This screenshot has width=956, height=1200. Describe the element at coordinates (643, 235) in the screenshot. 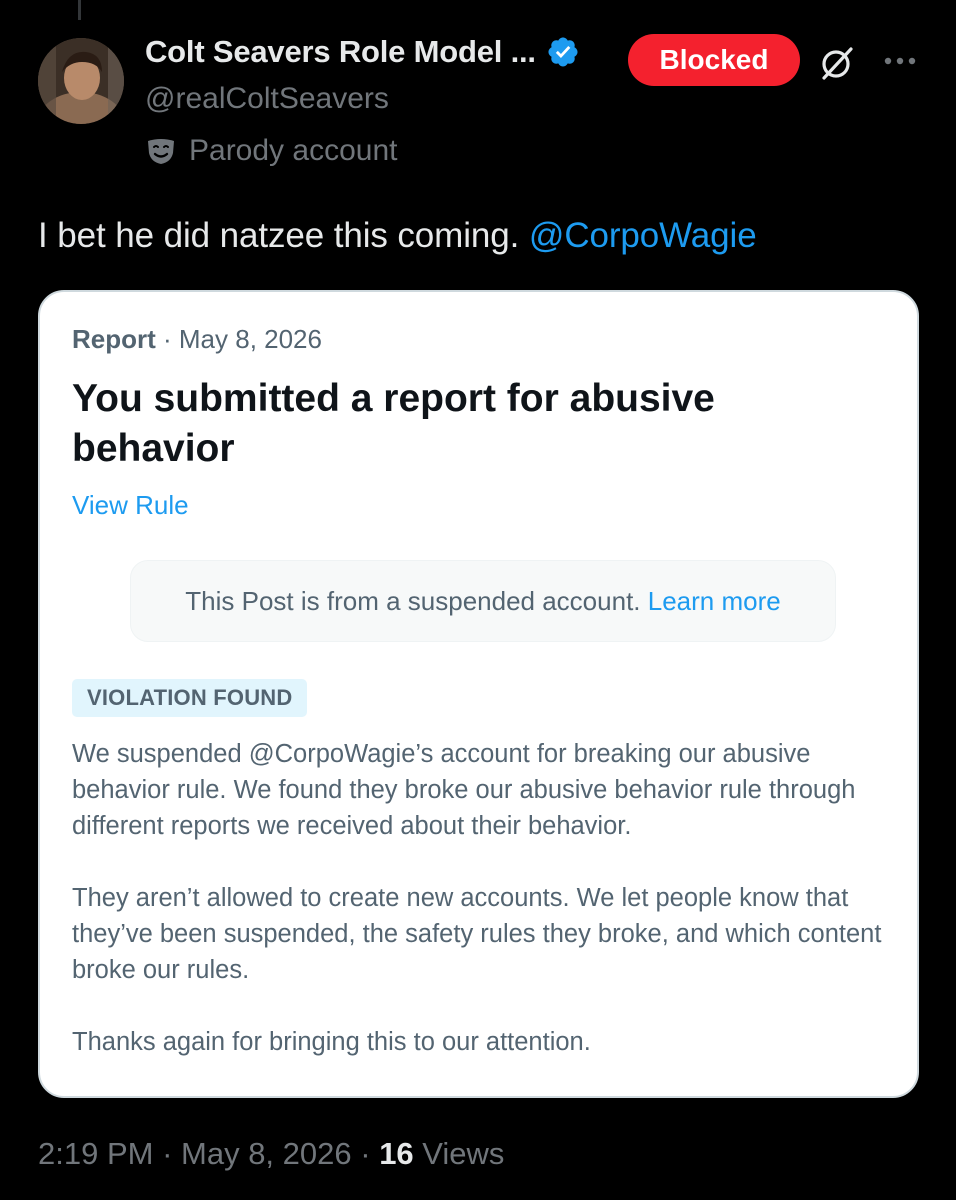

I see `mention-link: @CorpoWagie` at that location.